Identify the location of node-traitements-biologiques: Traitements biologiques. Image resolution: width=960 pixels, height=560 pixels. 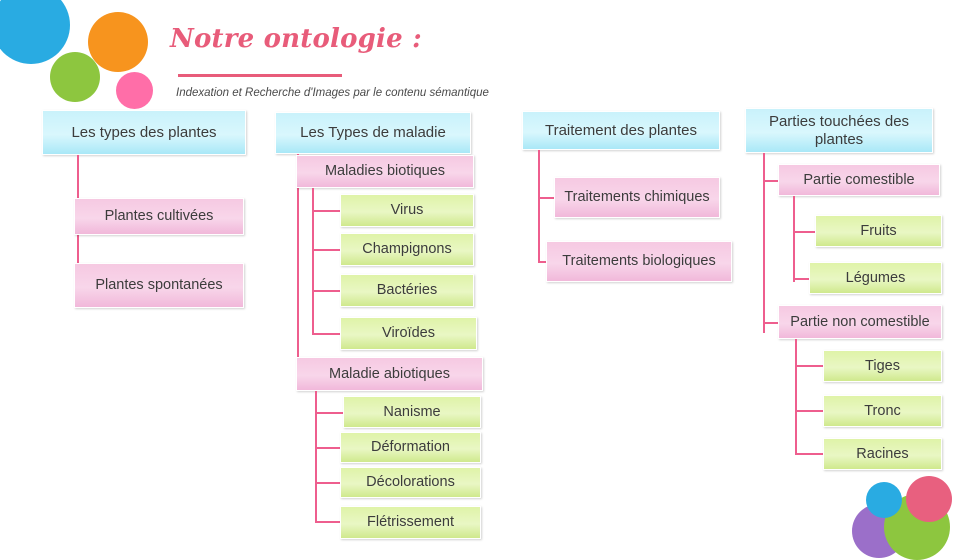
(639, 261).